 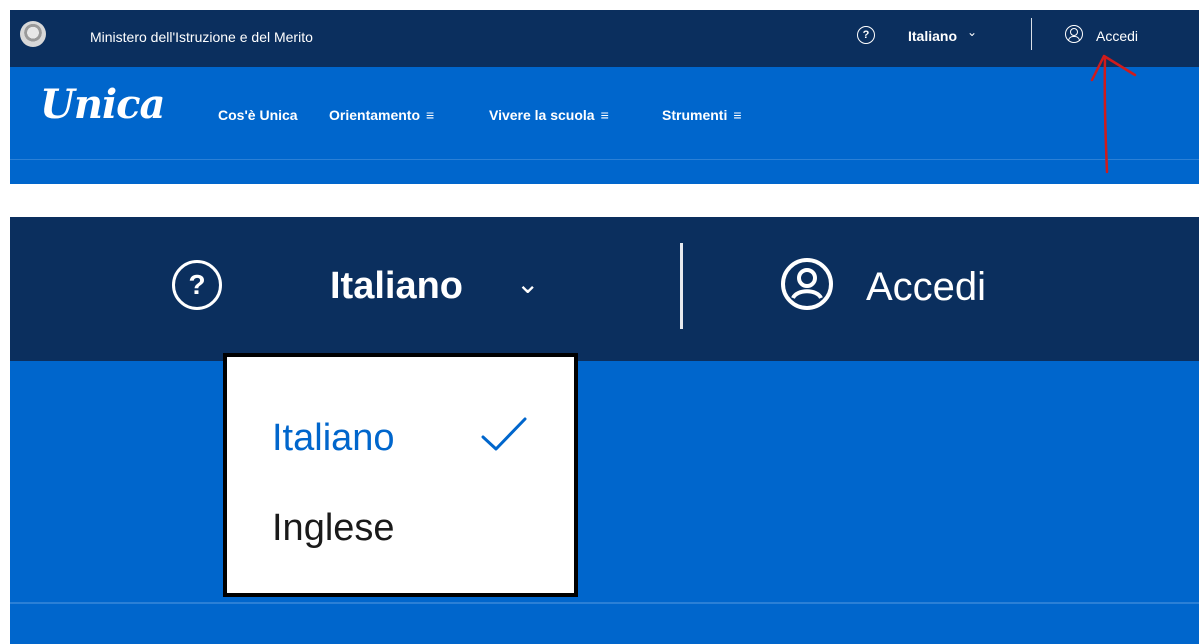 I want to click on nav-item-orientamento: Orientamento ≡, so click(x=381, y=115).